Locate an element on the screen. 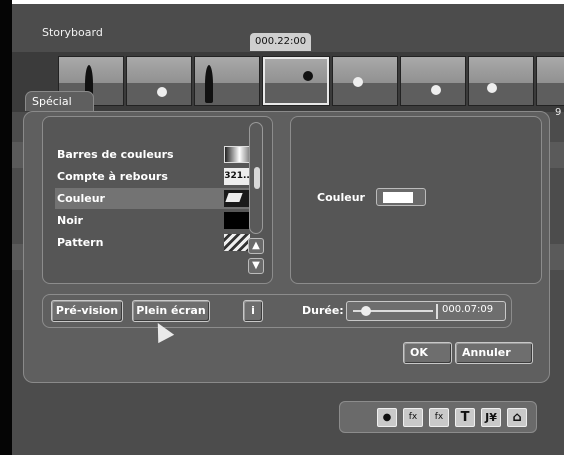  list-item-couleur: Couleur is located at coordinates (156, 198).